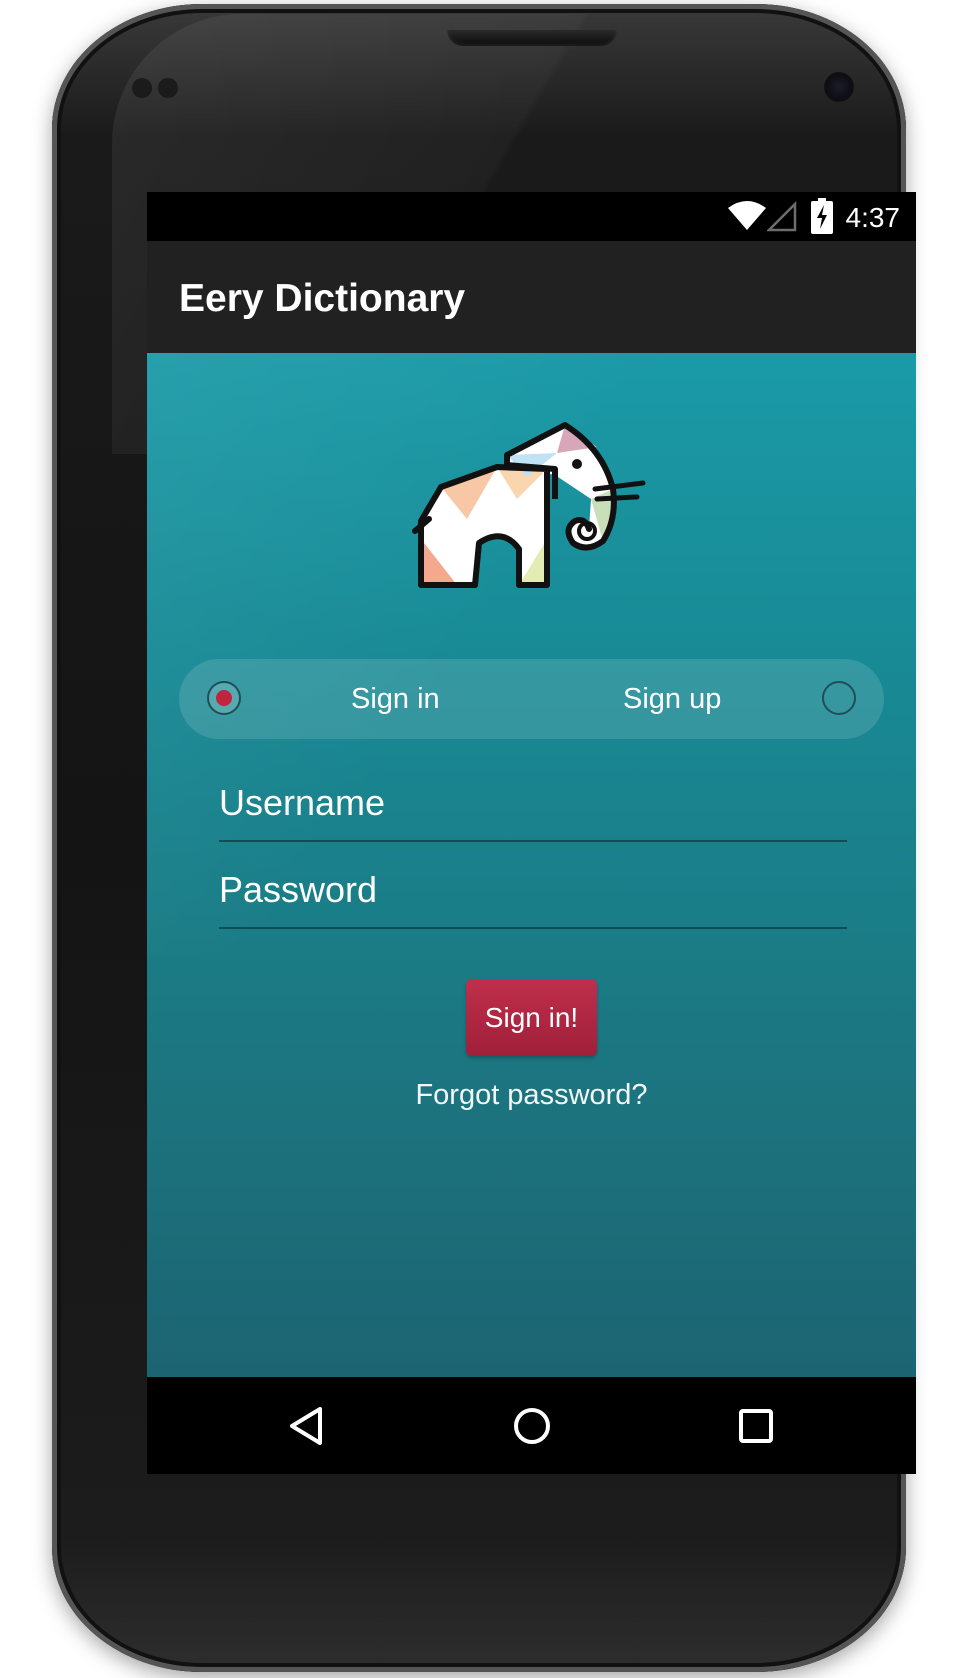  I want to click on sign-in-radio-dot, so click(224, 698).